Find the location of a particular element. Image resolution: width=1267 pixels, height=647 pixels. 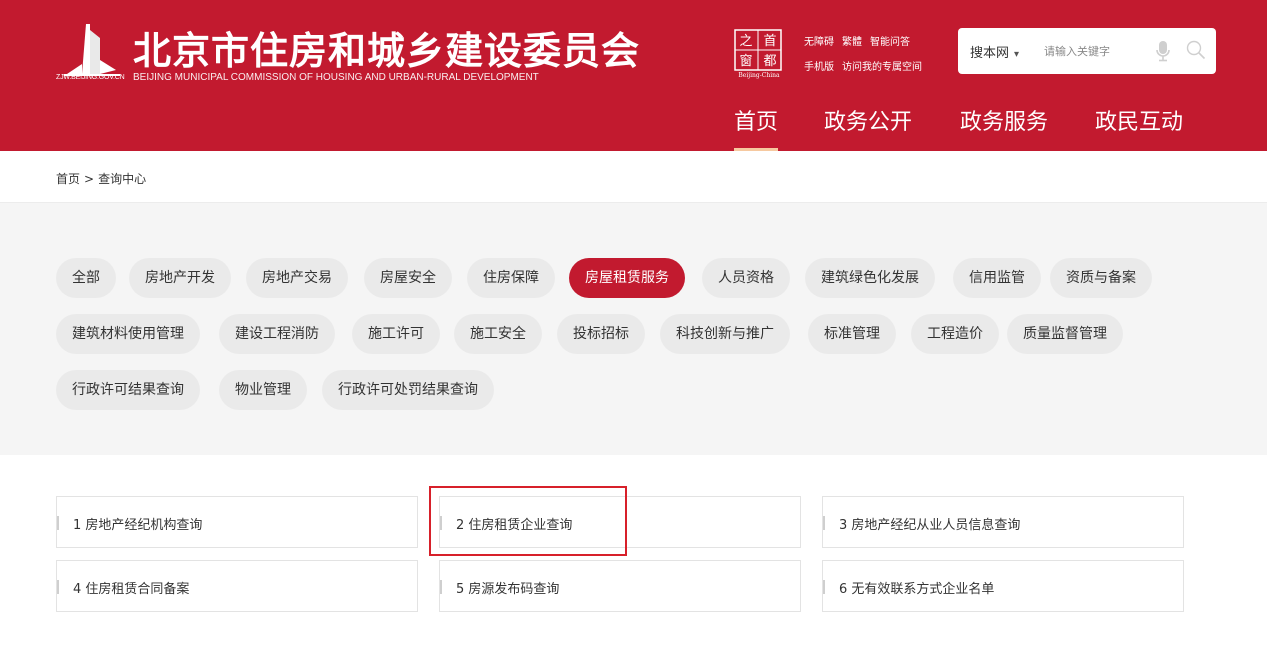

category-qualification-filing: 资质与备案 is located at coordinates (1101, 278).